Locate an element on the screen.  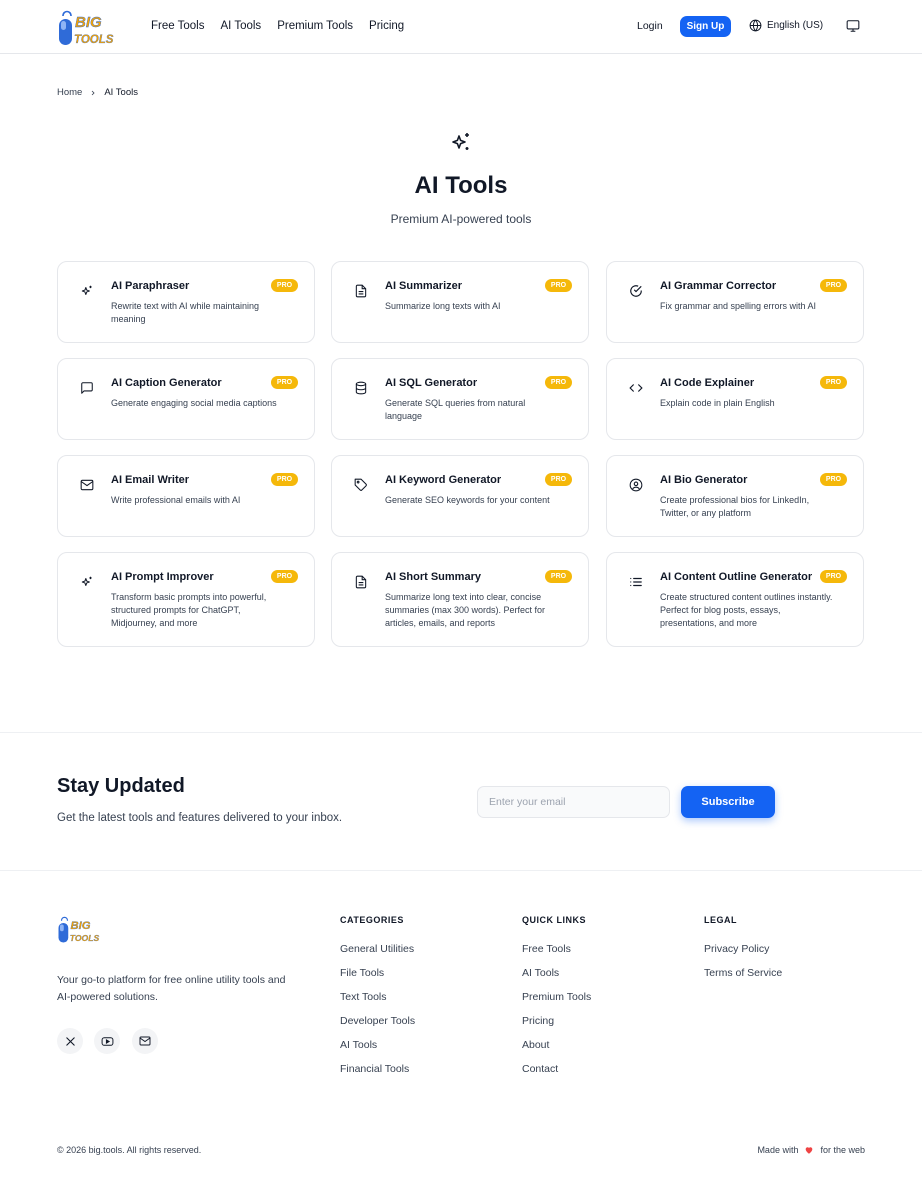
nav-premium-tools: Premium Tools is located at coordinates (315, 26).